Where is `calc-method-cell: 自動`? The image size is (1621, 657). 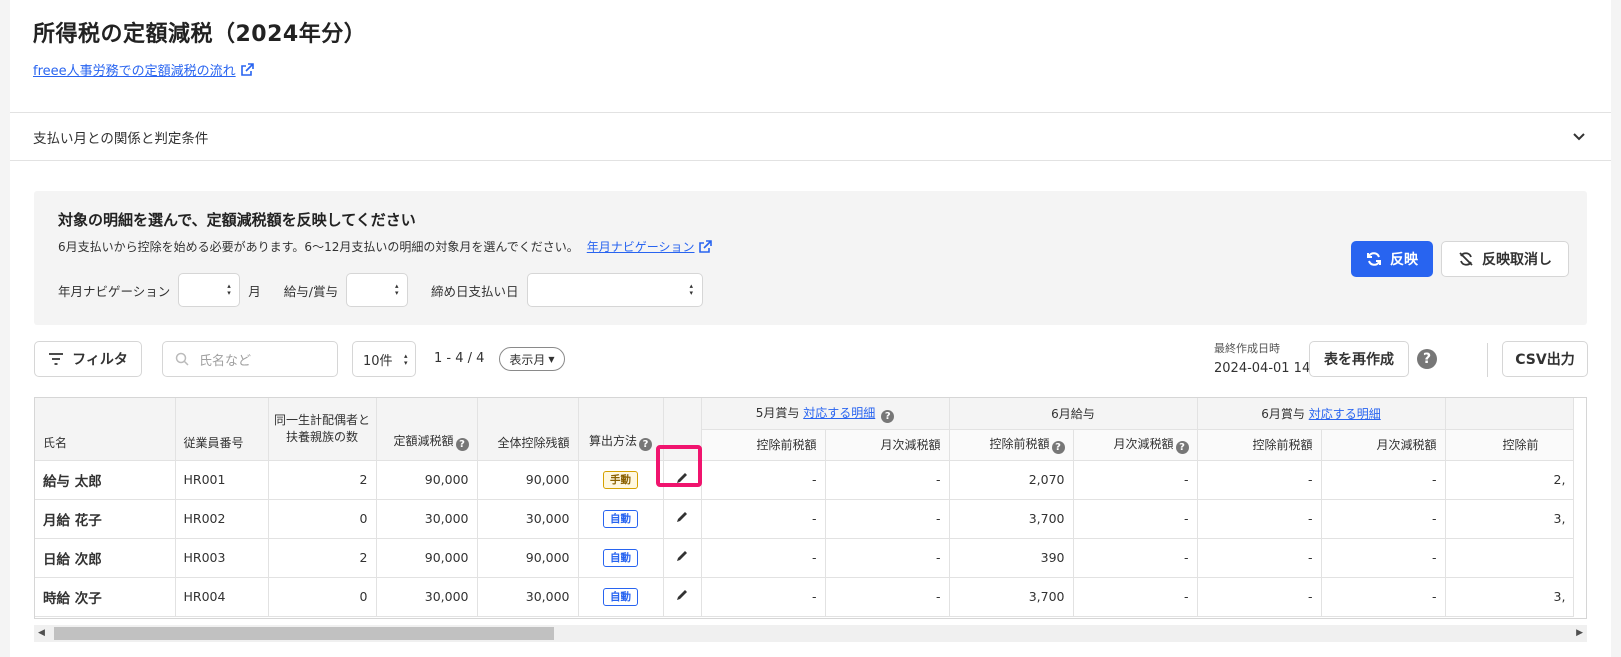
calc-method-cell: 自動 is located at coordinates (621, 597).